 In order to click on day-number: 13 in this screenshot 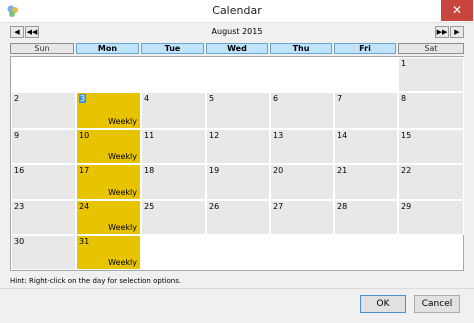, I will do `click(278, 135)`.